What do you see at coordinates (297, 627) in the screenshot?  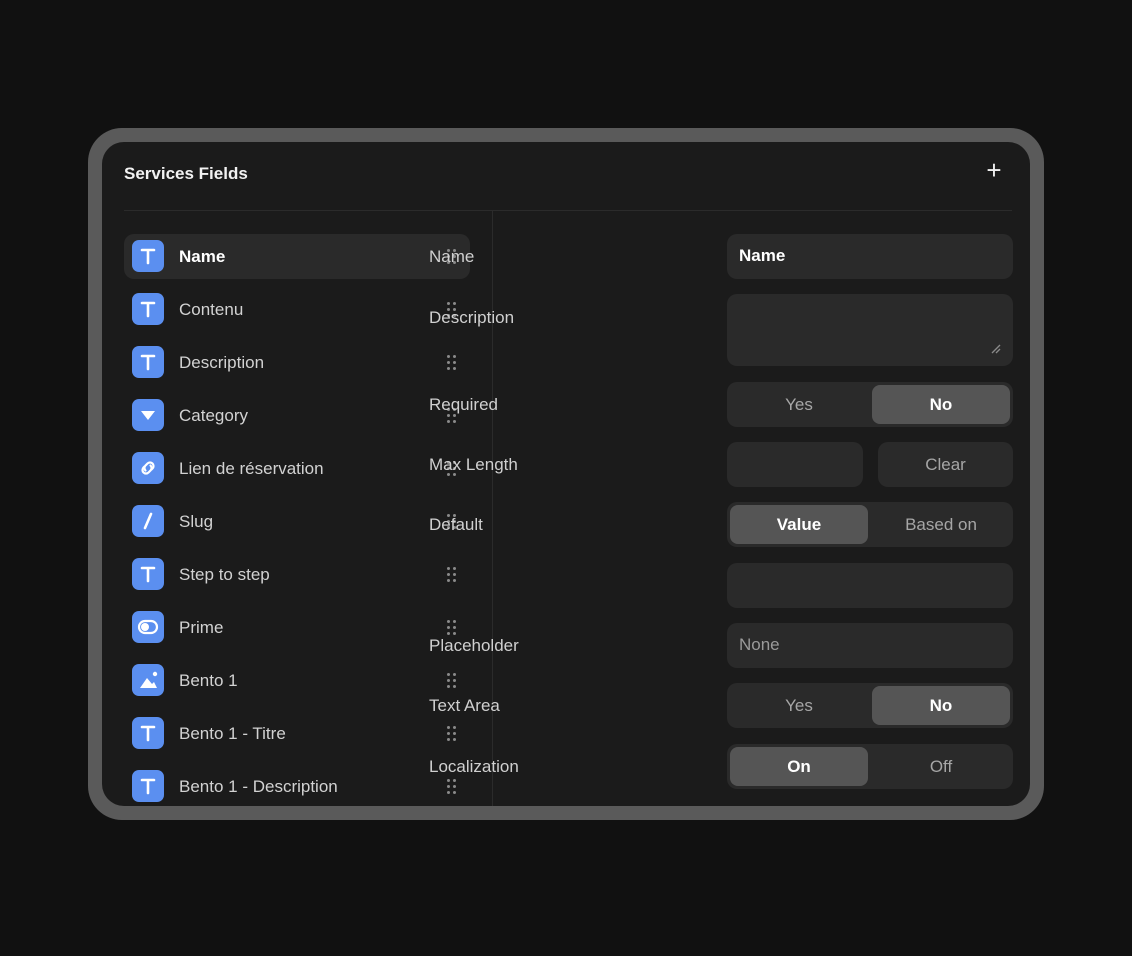 I see `field-item: Prime` at bounding box center [297, 627].